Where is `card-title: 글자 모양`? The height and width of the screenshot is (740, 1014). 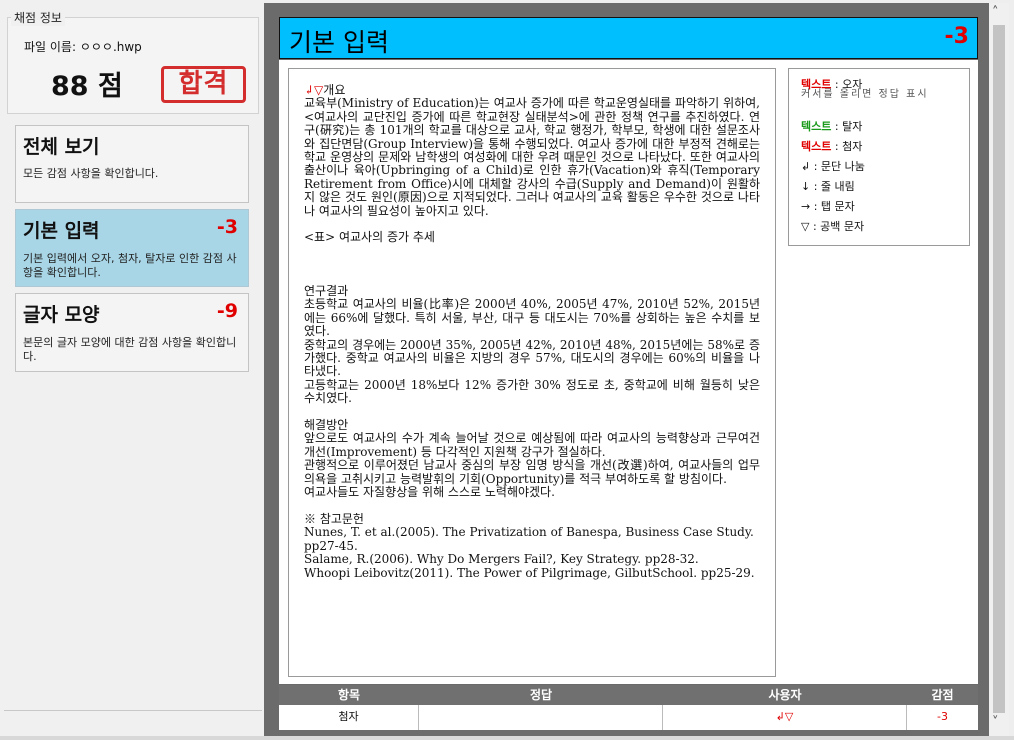 card-title: 글자 모양 is located at coordinates (61, 315).